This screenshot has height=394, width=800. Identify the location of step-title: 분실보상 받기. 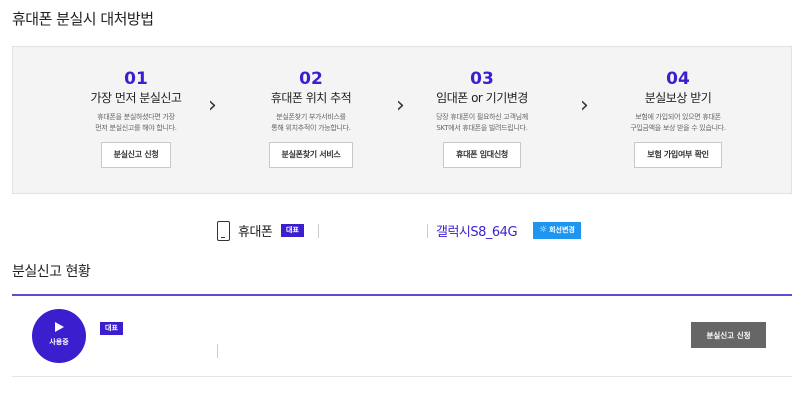
(678, 98).